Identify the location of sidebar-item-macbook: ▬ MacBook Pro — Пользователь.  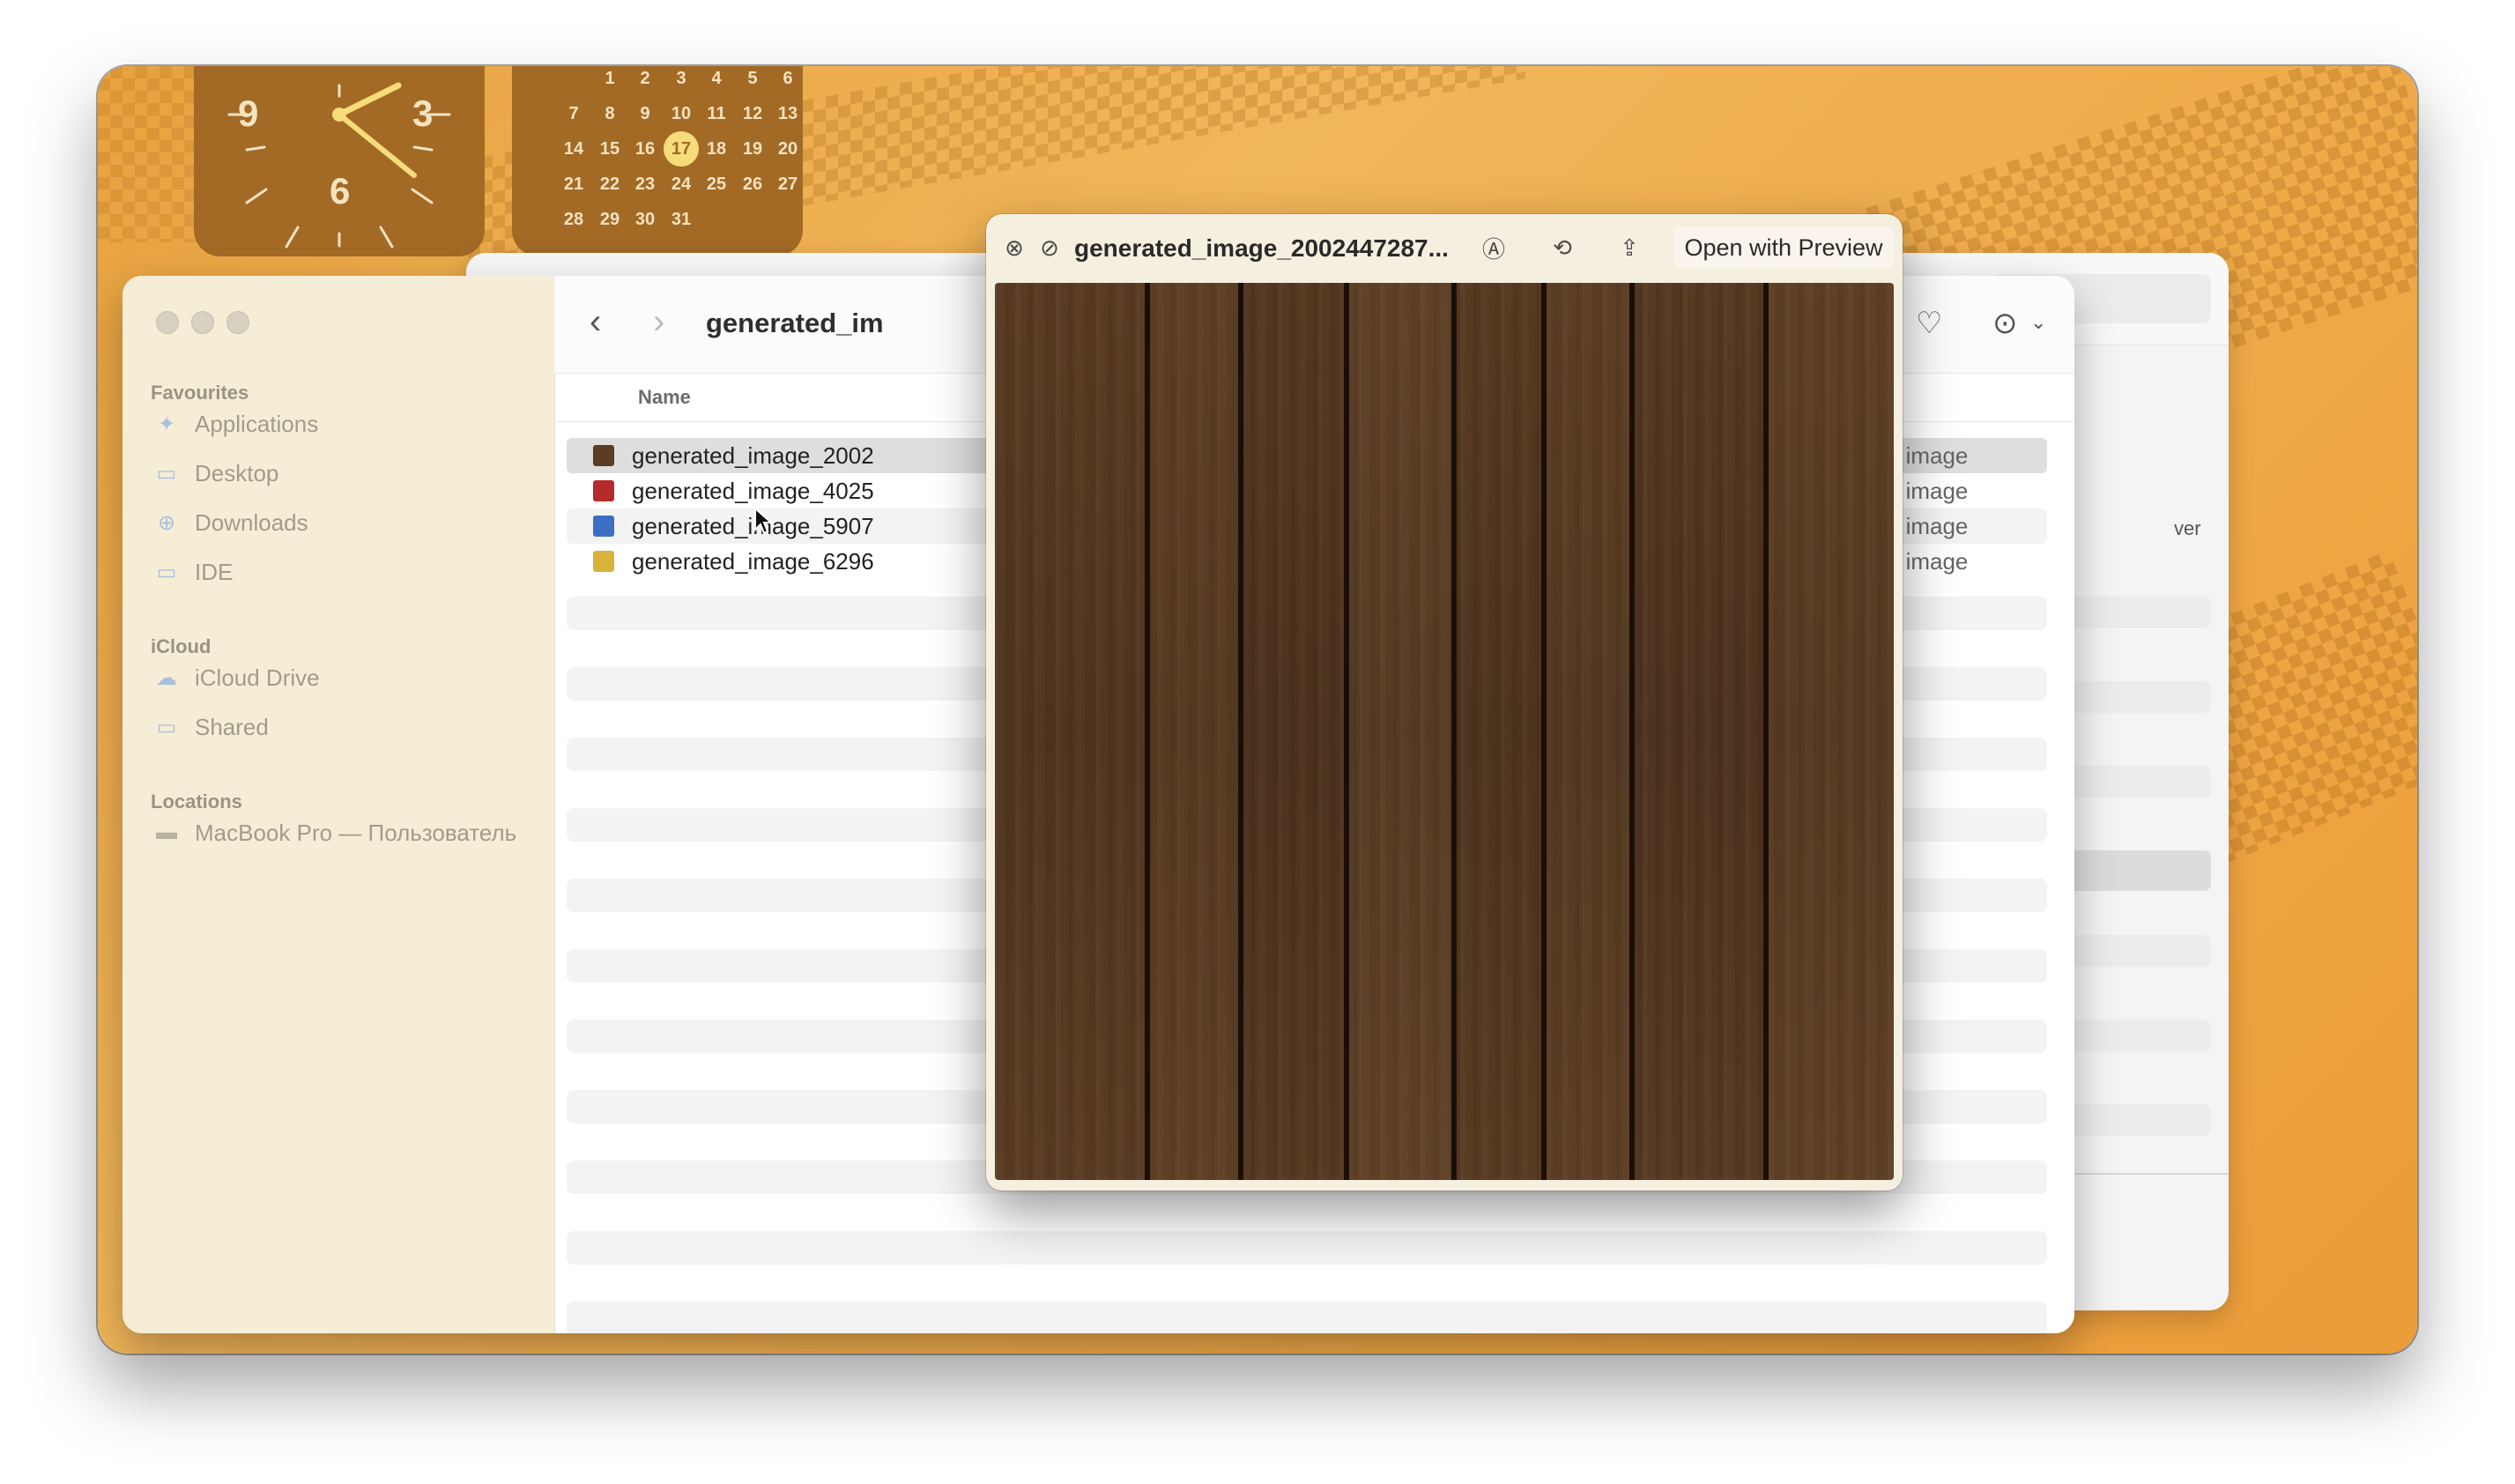
(344, 832).